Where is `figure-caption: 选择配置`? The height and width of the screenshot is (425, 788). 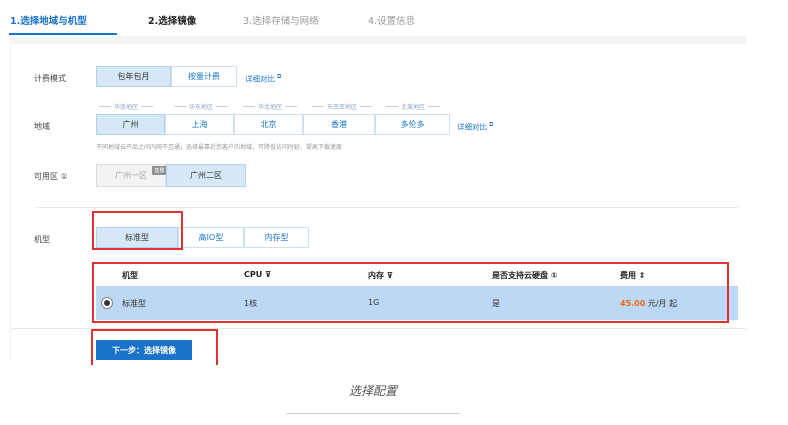
figure-caption: 选择配置 is located at coordinates (372, 391).